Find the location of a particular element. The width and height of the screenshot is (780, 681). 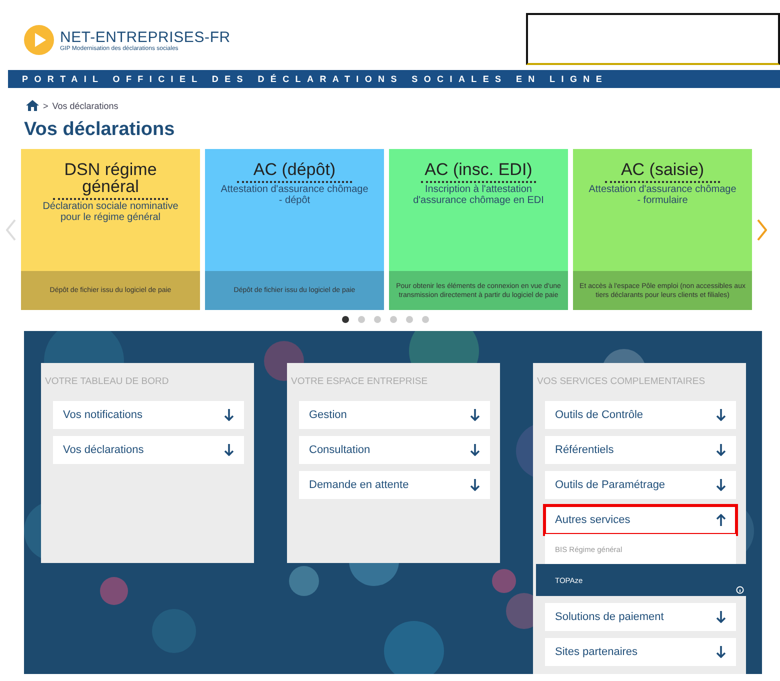

accordion-item: Demande en attente is located at coordinates (394, 485).